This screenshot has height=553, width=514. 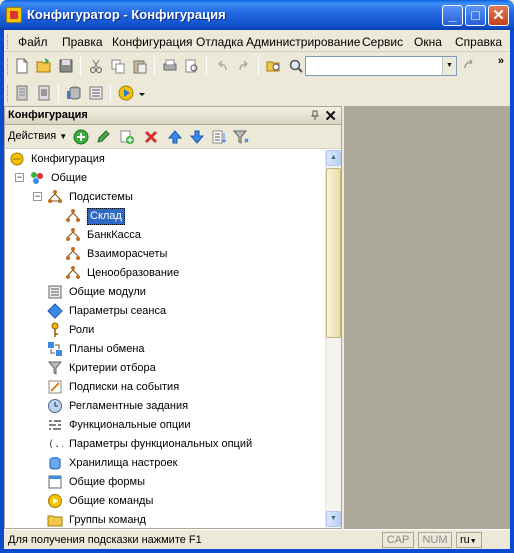 What do you see at coordinates (165, 311) in the screenshot?
I see `tree-node-item: Параметры сеанса` at bounding box center [165, 311].